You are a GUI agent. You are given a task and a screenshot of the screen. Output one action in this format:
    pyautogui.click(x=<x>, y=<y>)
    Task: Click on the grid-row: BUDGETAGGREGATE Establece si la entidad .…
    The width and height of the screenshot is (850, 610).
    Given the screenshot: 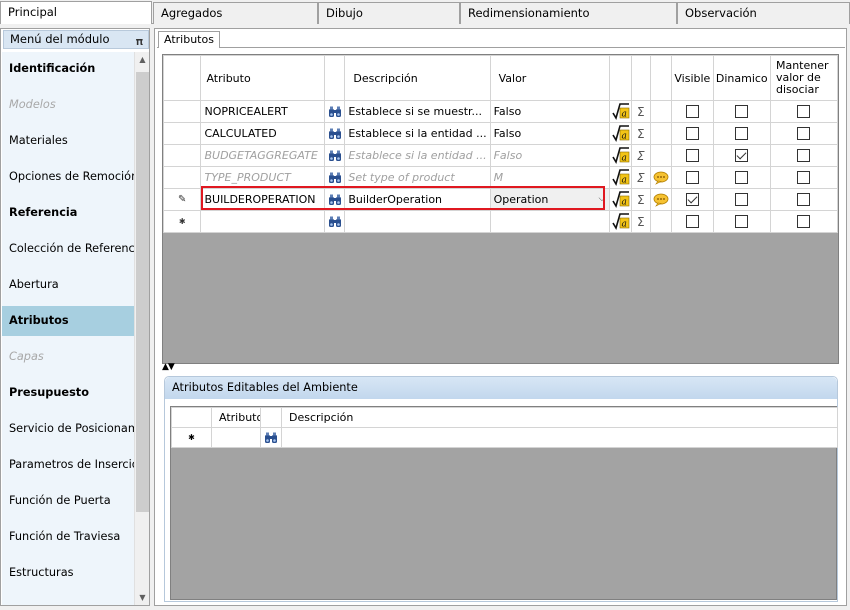 What is the action you would take?
    pyautogui.click(x=500, y=155)
    